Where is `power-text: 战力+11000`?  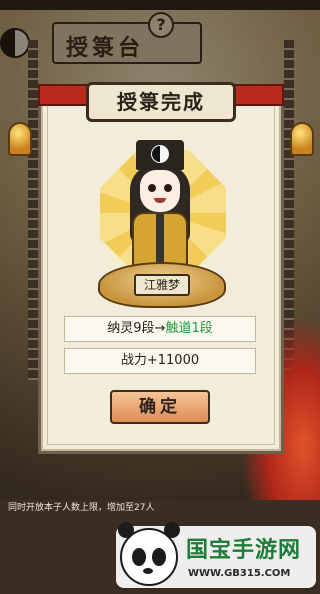 power-text: 战力+11000 is located at coordinates (160, 360).